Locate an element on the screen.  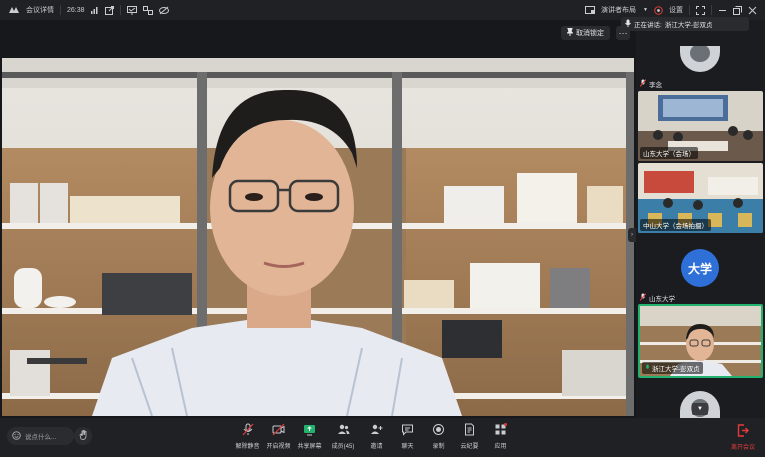
apps-button: 应用 is located at coordinates (500, 436).